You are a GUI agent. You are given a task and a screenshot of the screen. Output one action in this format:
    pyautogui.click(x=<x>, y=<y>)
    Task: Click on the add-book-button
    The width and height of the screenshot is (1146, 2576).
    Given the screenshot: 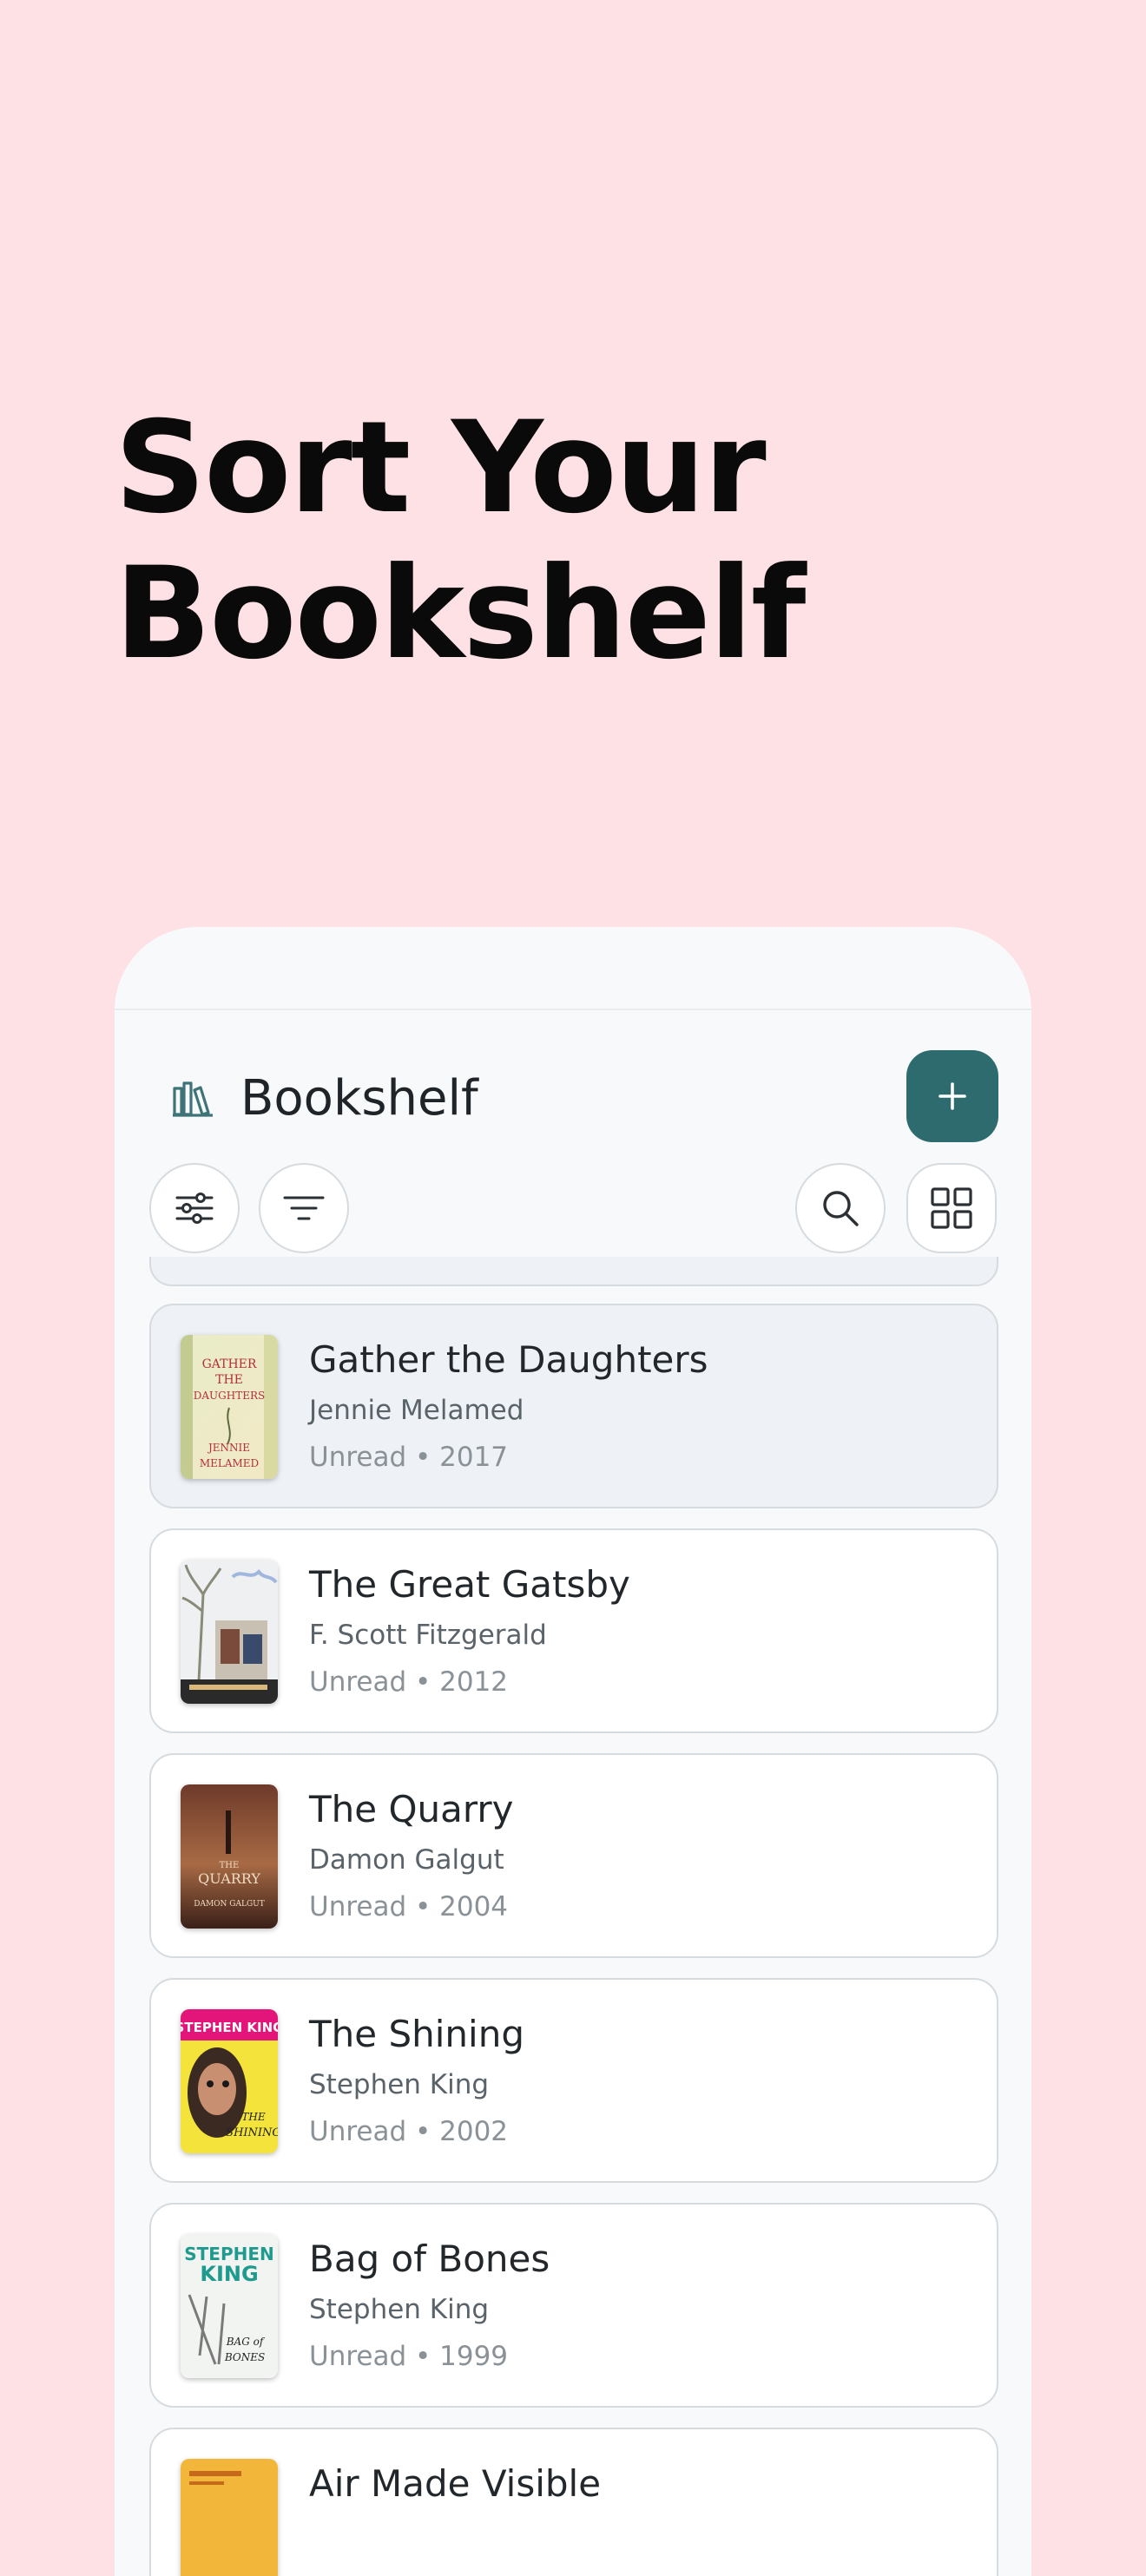 What is the action you would take?
    pyautogui.click(x=952, y=1096)
    